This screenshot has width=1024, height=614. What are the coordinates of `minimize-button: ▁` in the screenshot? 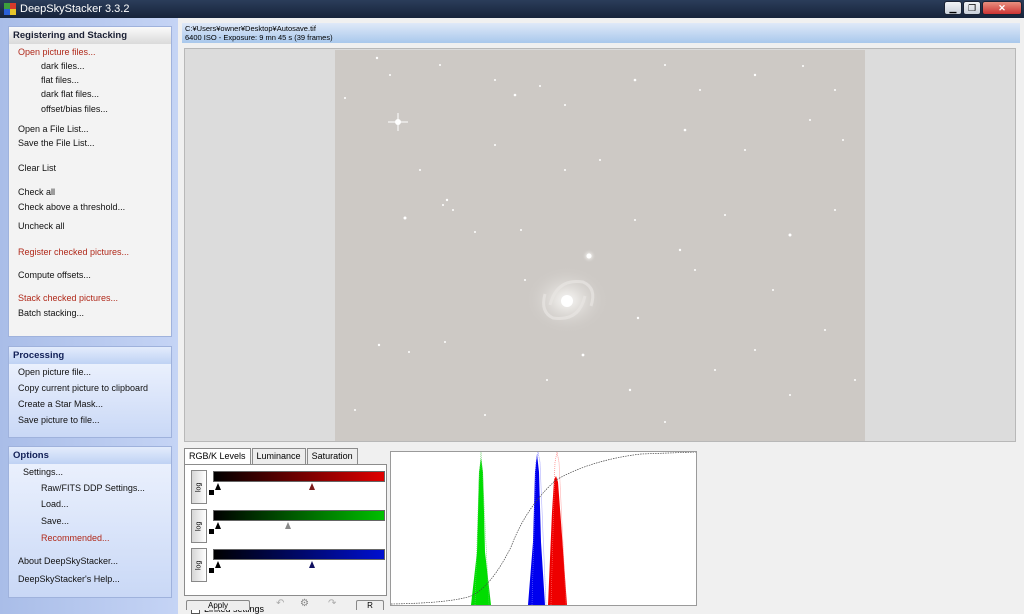 It's located at (953, 8).